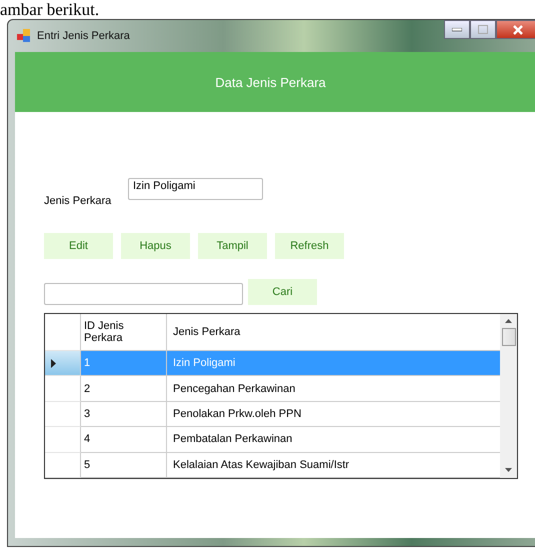  I want to click on maximize-icon, so click(483, 29).